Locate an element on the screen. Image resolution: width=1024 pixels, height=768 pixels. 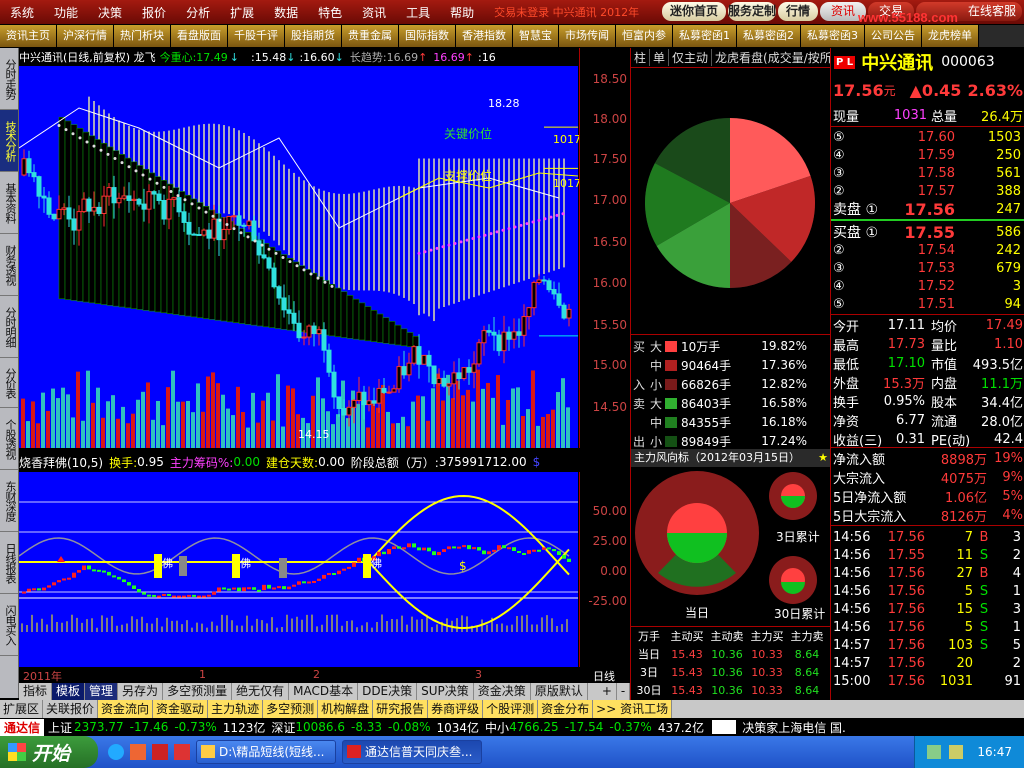
tab-private-3: 私募密函3 is located at coordinates (833, 36).